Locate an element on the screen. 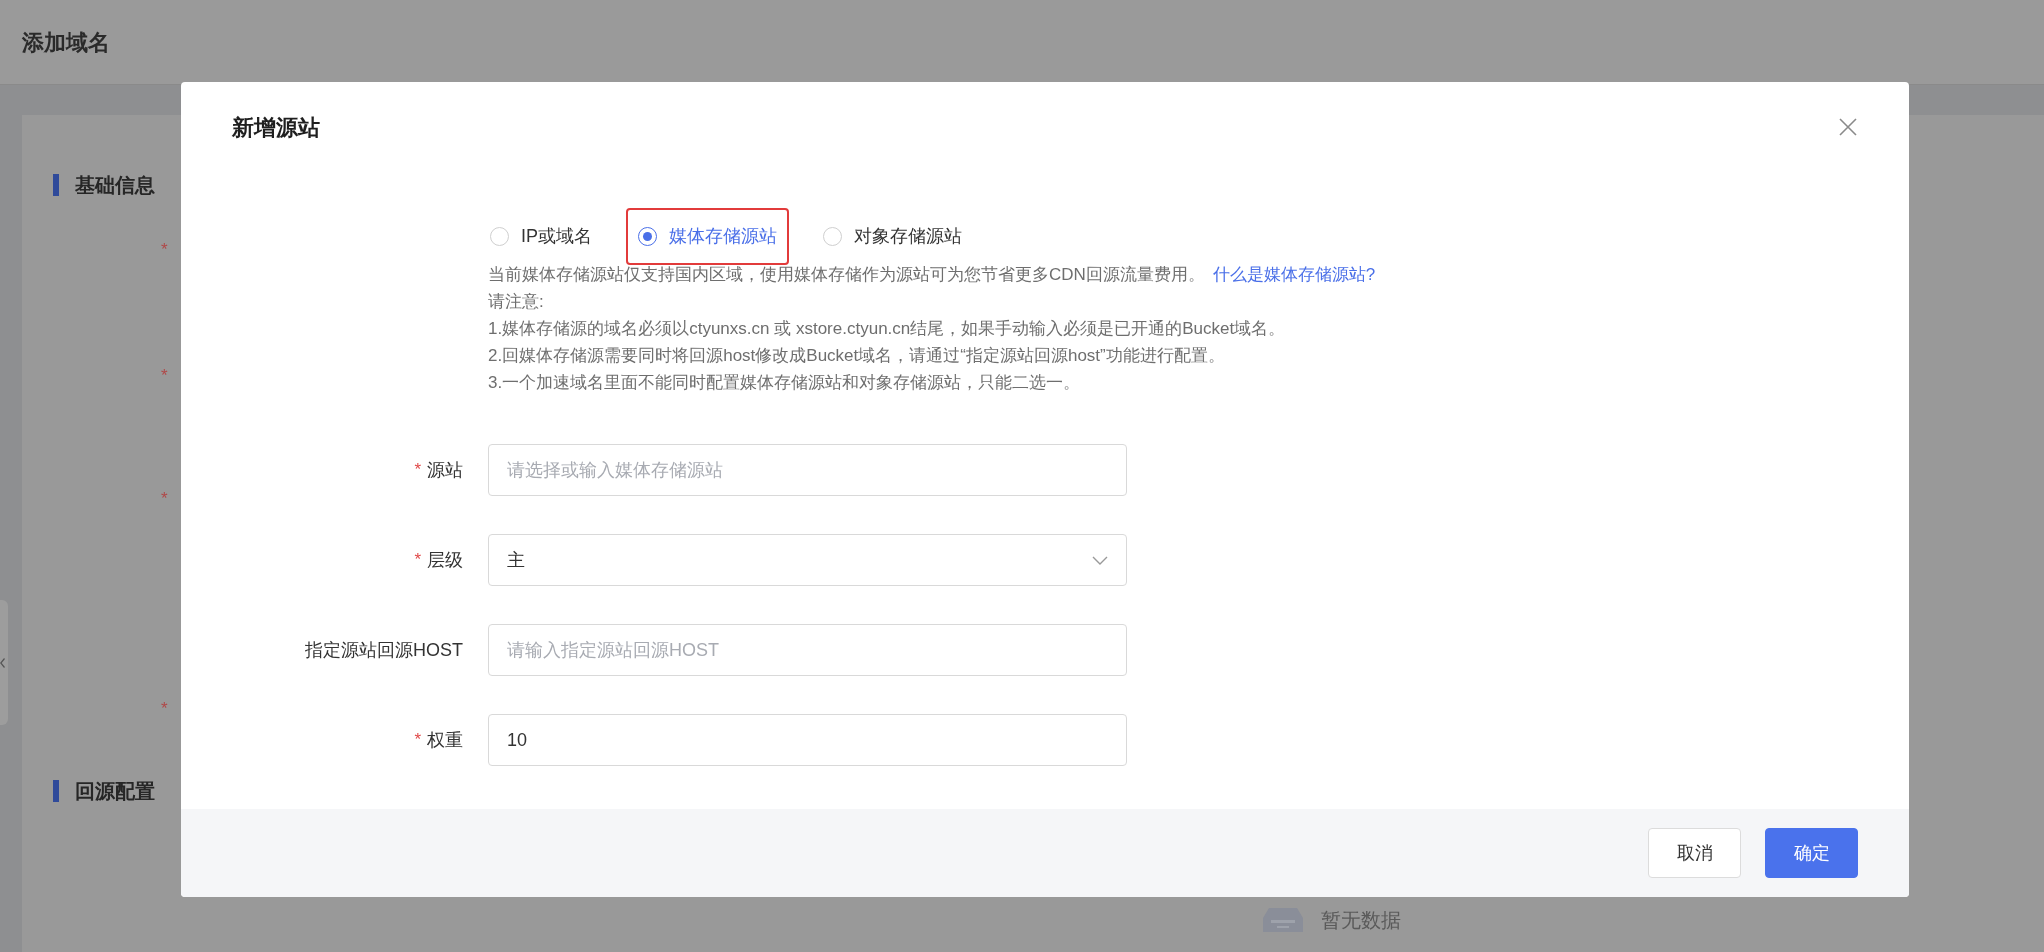 This screenshot has width=2044, height=952. page-title: 添加域名 is located at coordinates (66, 42).